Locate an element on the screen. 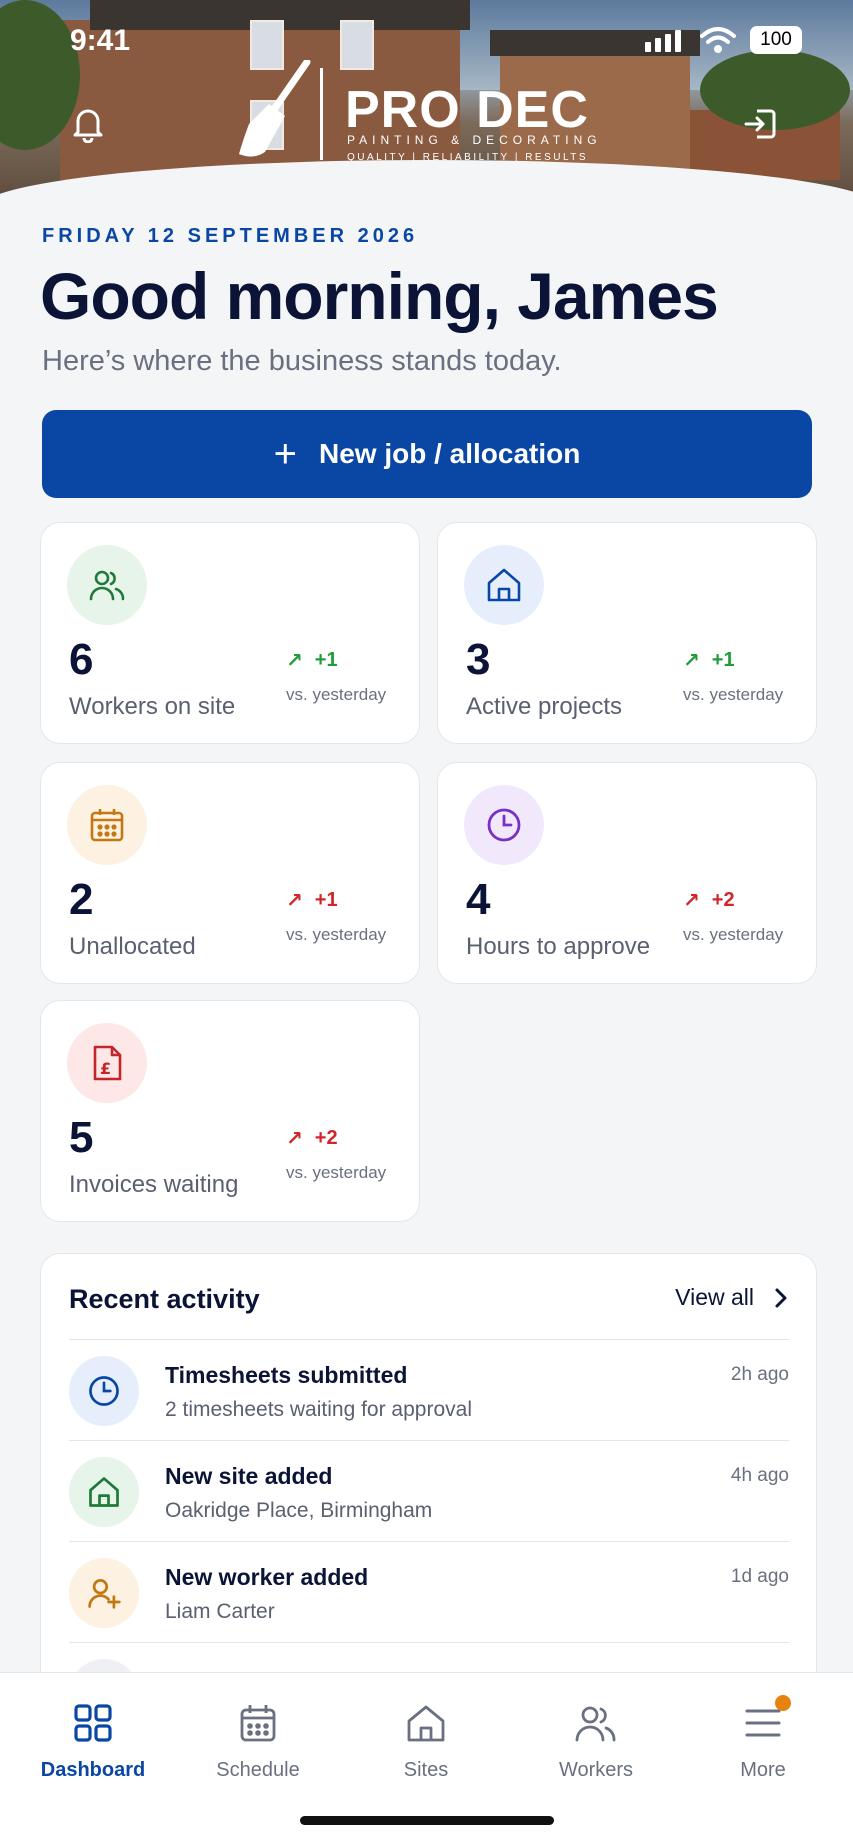 The width and height of the screenshot is (853, 1844). tab-sites: Sites is located at coordinates (426, 1740).